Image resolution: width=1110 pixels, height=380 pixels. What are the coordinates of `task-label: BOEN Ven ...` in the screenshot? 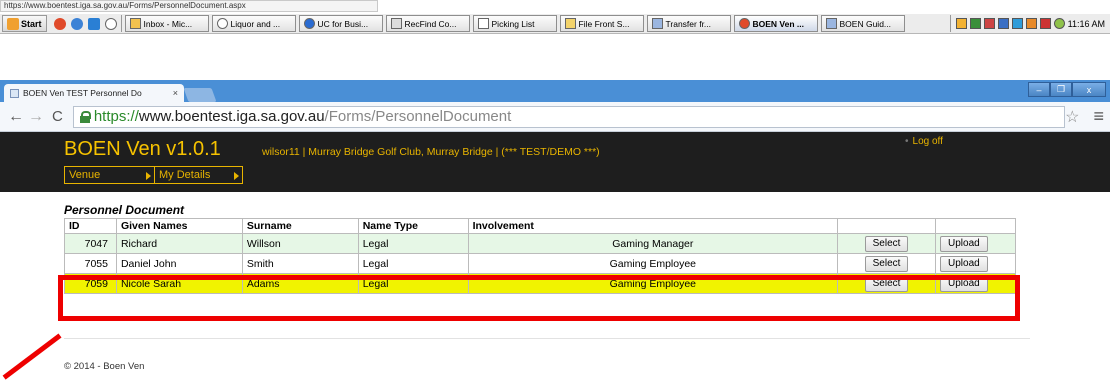 It's located at (778, 23).